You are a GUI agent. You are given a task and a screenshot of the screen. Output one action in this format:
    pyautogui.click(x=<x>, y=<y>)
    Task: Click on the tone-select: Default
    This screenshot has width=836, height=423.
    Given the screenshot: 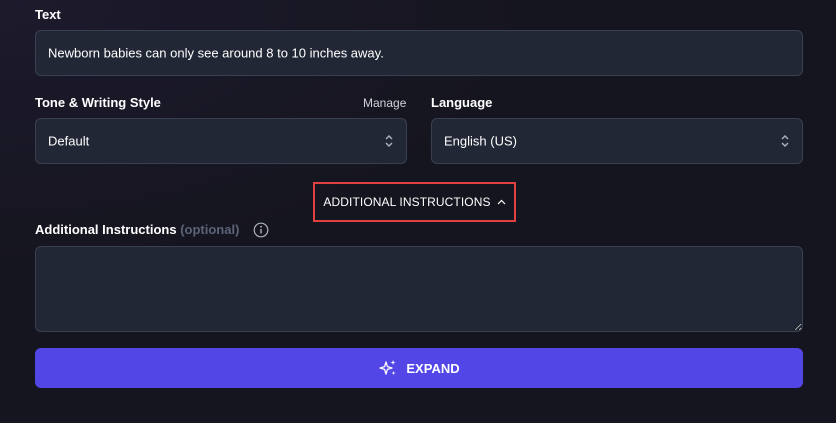 What is the action you would take?
    pyautogui.click(x=221, y=141)
    